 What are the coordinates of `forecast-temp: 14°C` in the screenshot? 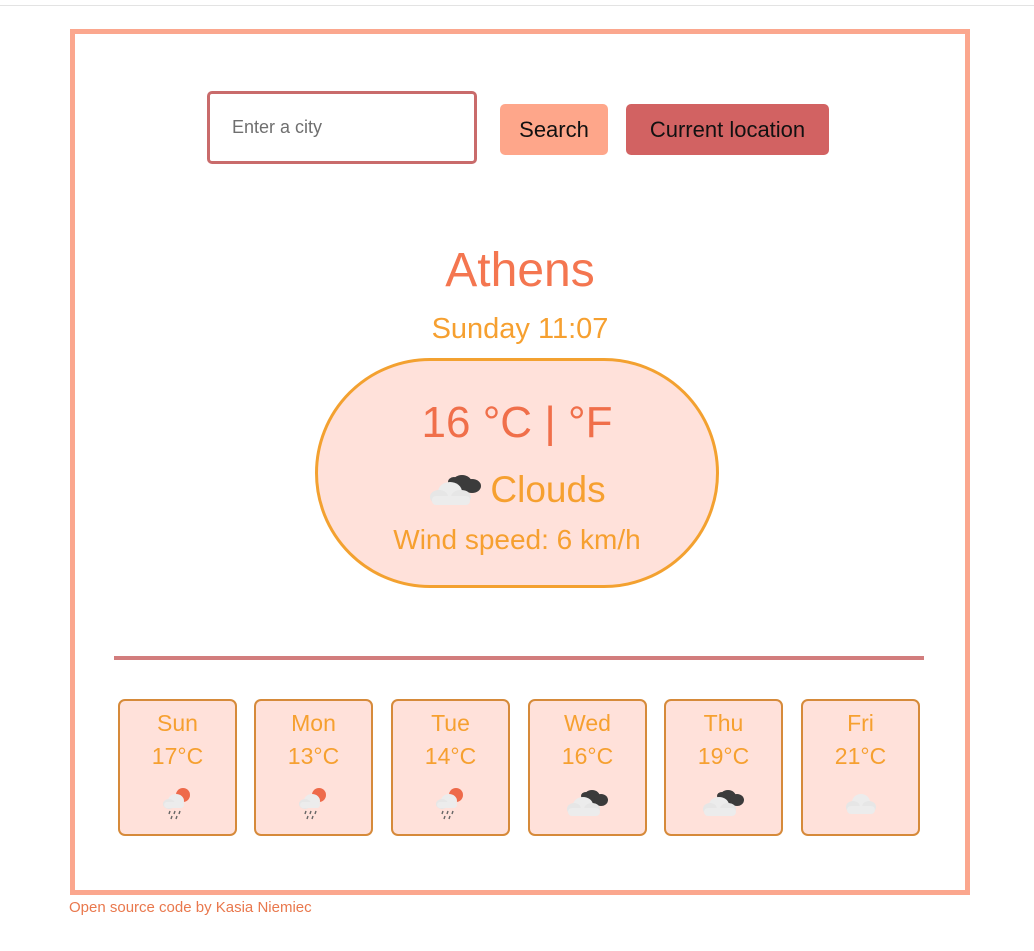 It's located at (450, 756).